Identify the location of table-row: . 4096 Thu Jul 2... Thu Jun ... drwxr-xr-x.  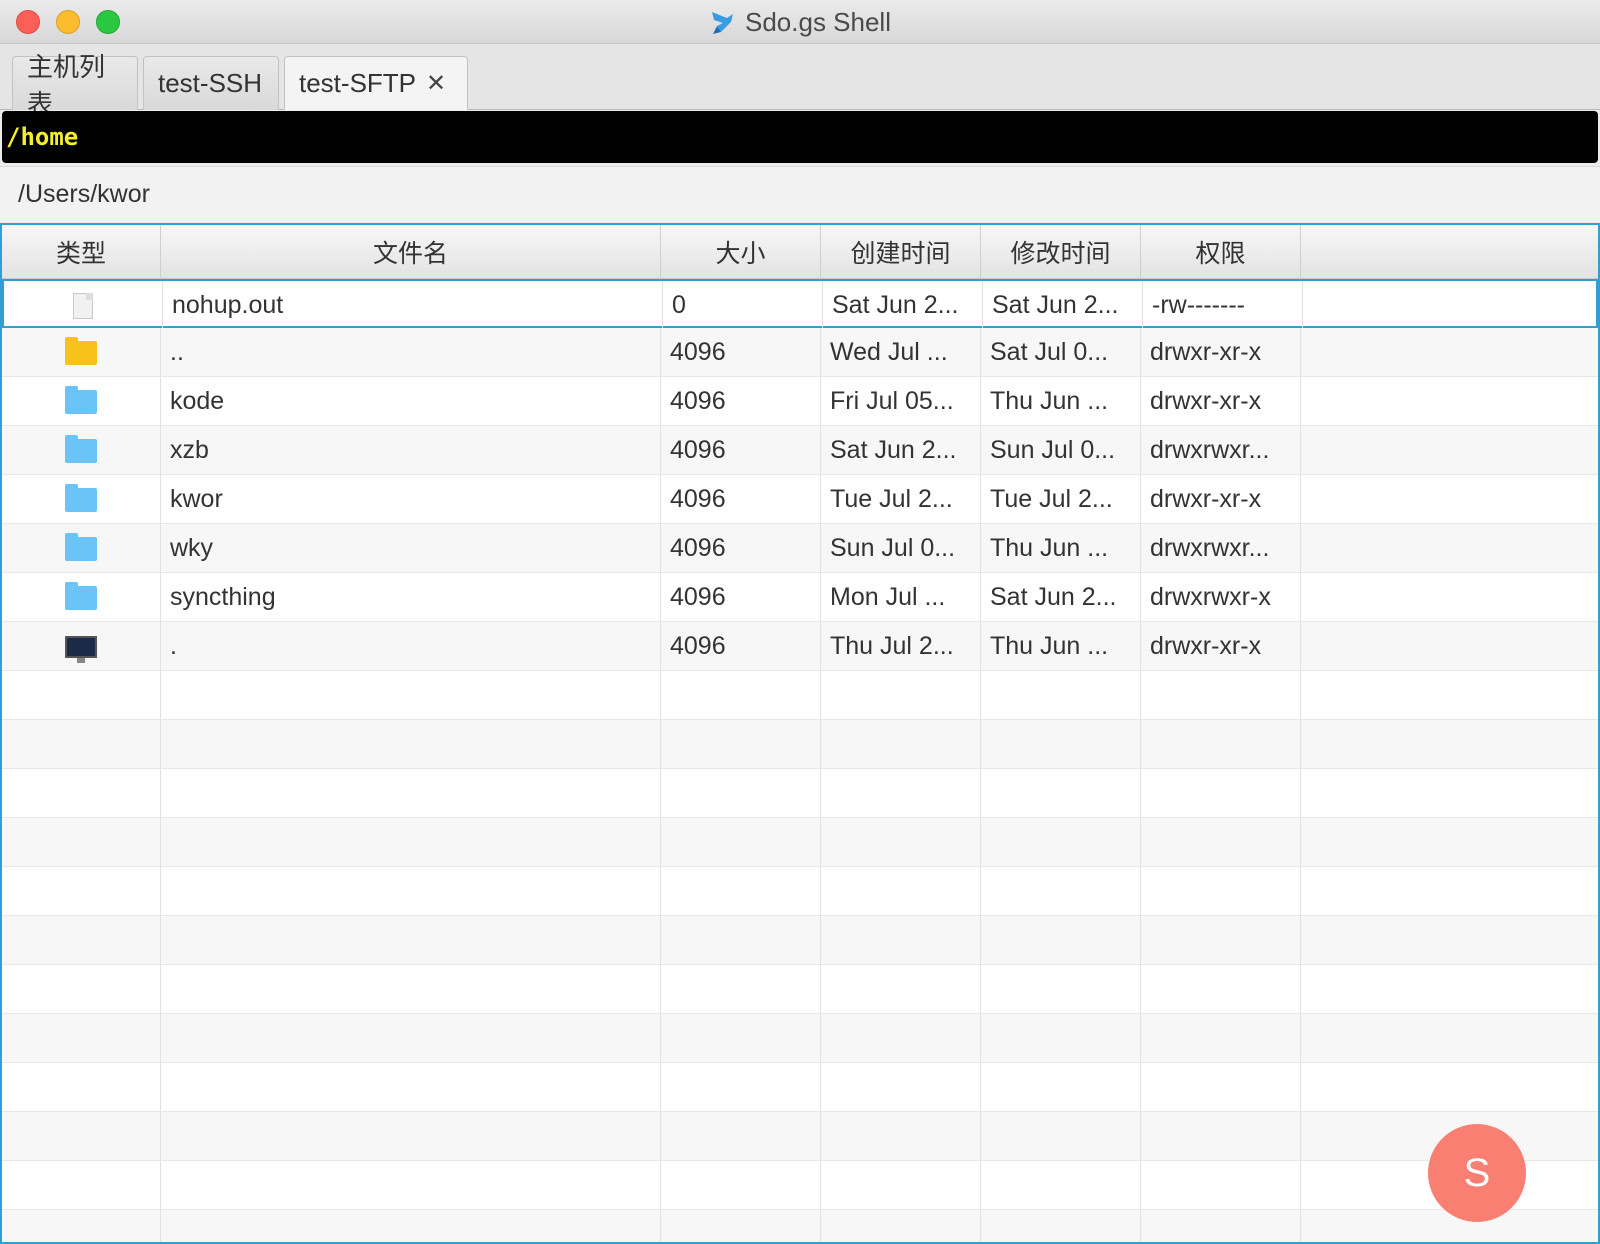
(800, 646).